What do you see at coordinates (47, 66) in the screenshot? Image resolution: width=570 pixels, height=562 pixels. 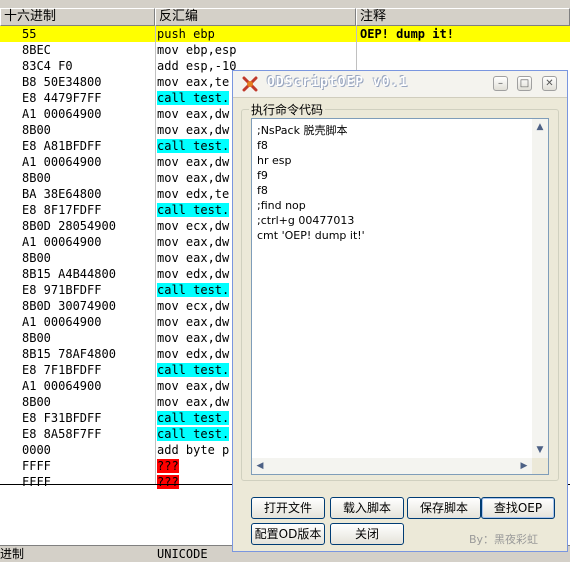 I see `hex-cell: 83C4 F0` at bounding box center [47, 66].